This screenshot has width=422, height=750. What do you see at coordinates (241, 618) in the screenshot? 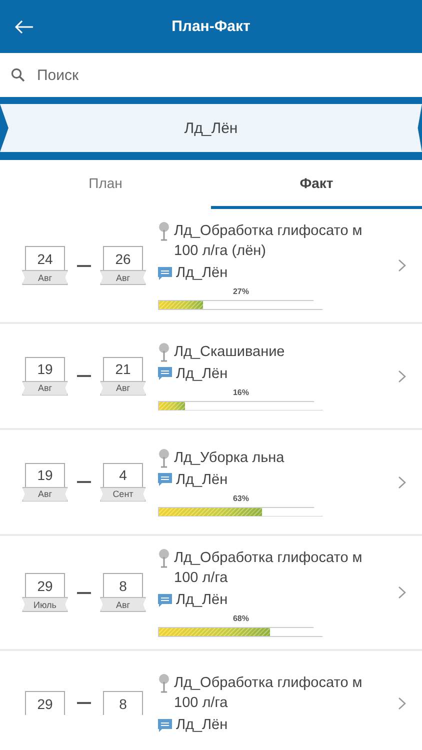
I see `progress-percent: 68%` at bounding box center [241, 618].